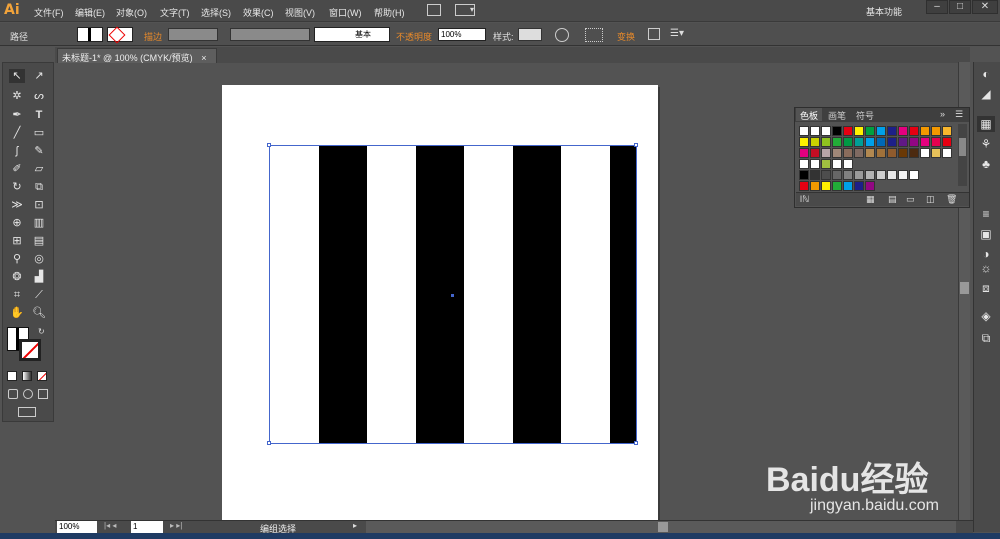  I want to click on magic-wand-tool-icon: ✲, so click(17, 96).